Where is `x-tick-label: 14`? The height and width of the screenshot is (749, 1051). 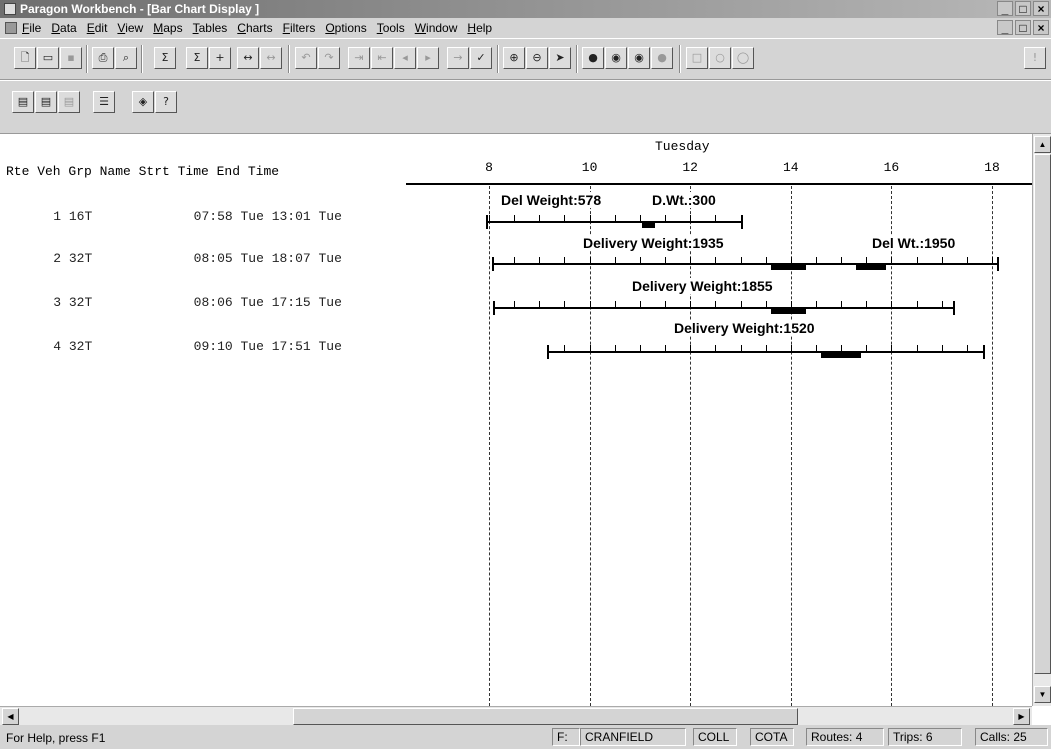
x-tick-label: 14 is located at coordinates (790, 167).